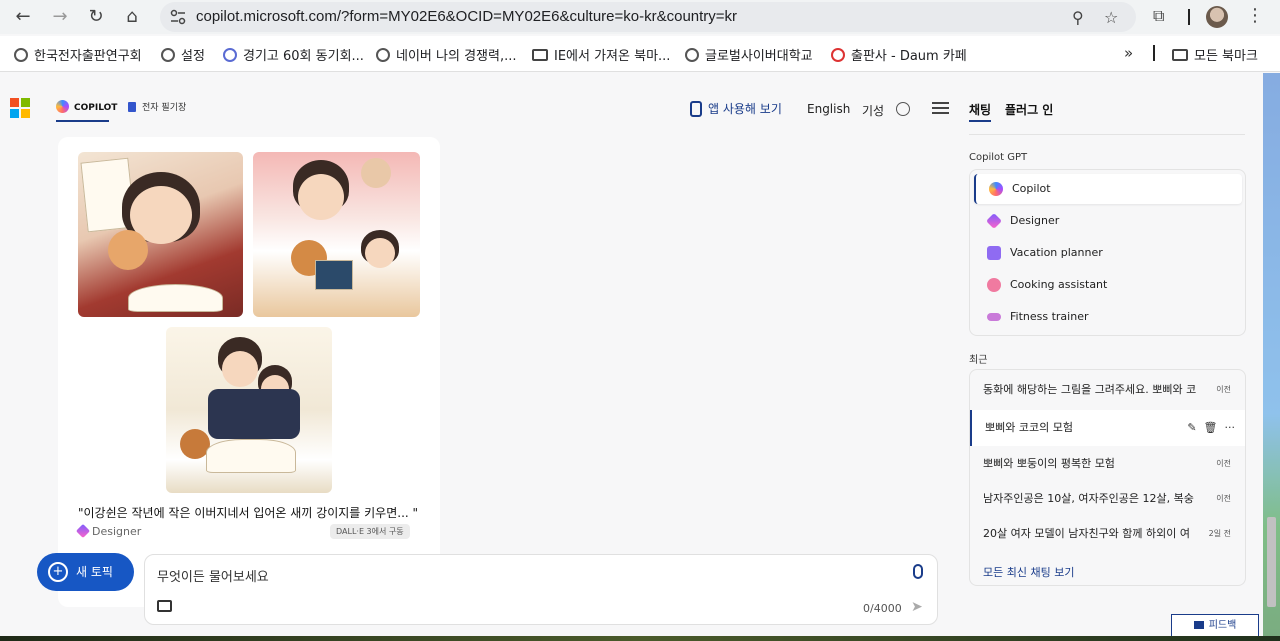 The width and height of the screenshot is (1280, 641). Describe the element at coordinates (1189, 17) in the screenshot. I see `toolbar-divider` at that location.